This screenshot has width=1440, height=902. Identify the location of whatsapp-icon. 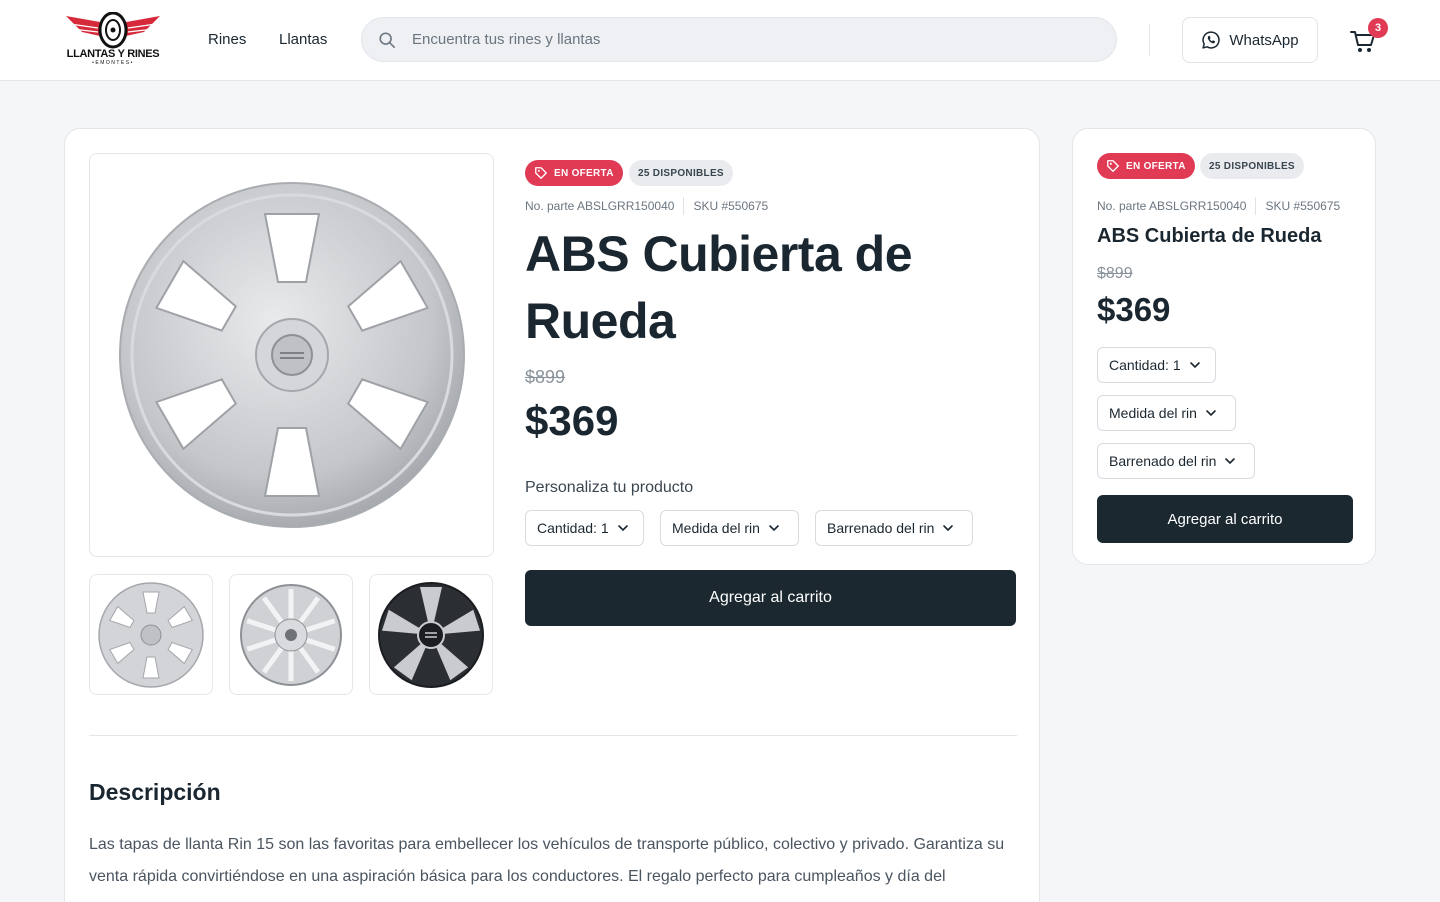
(1211, 40).